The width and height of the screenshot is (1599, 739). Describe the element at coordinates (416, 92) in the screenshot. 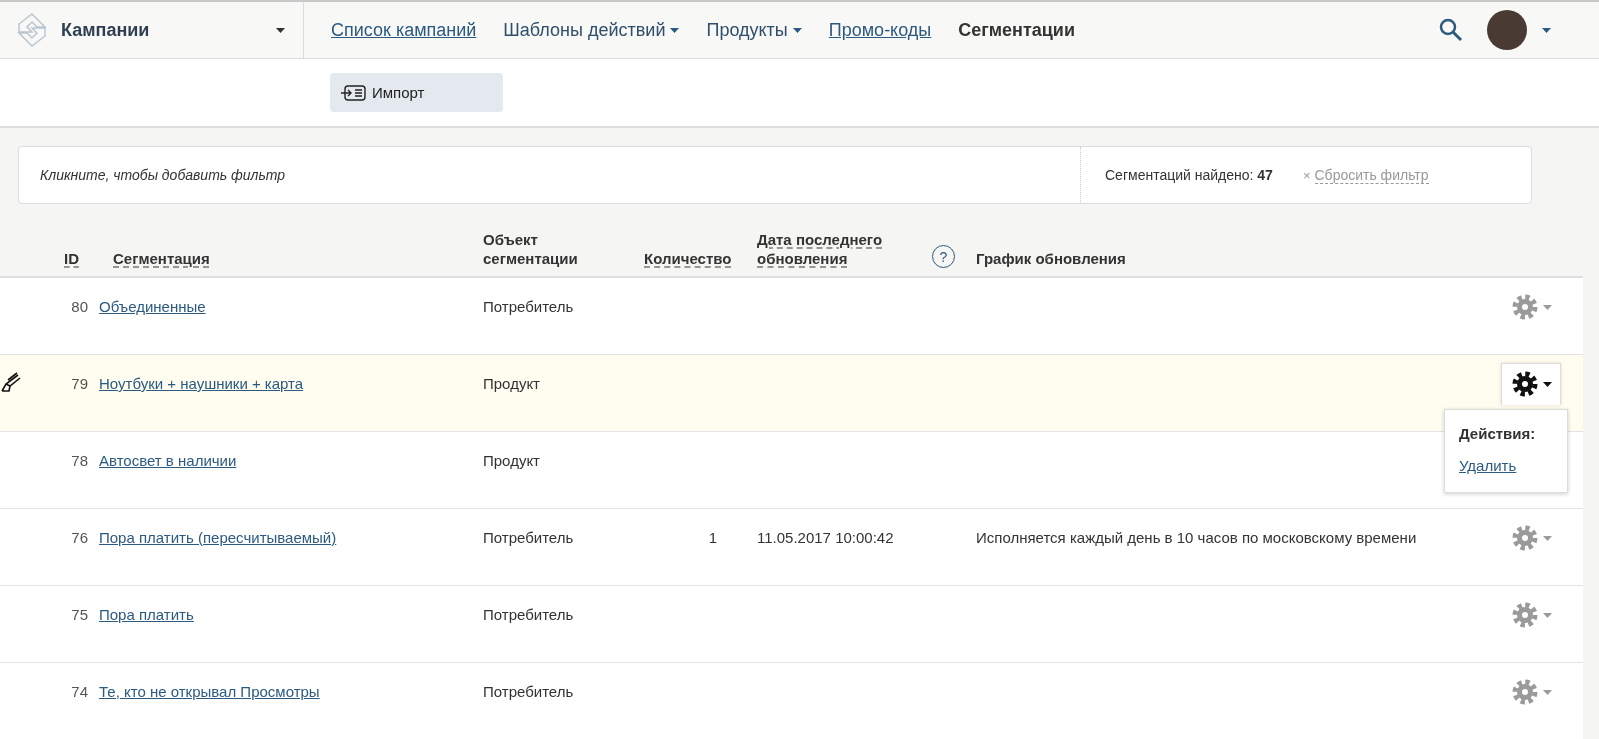

I see `import-button: Импорт` at that location.